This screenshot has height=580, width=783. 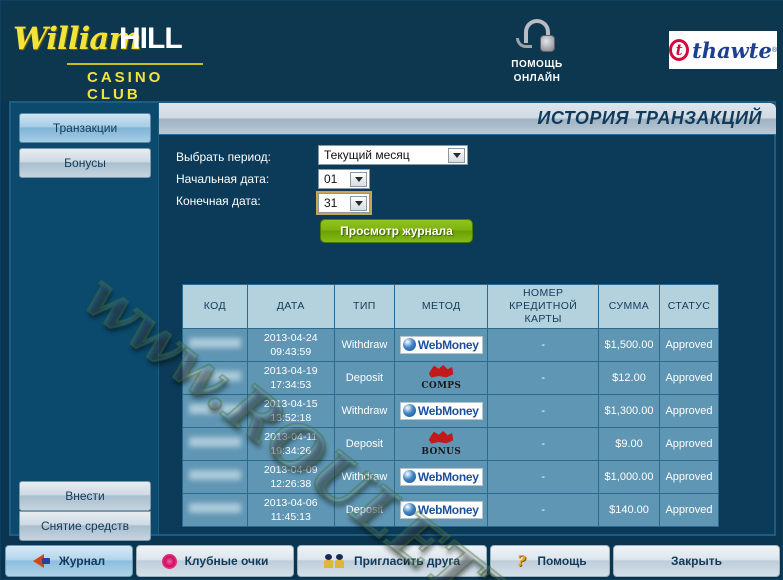 I want to click on time-value: 09:43:59, so click(x=291, y=352).